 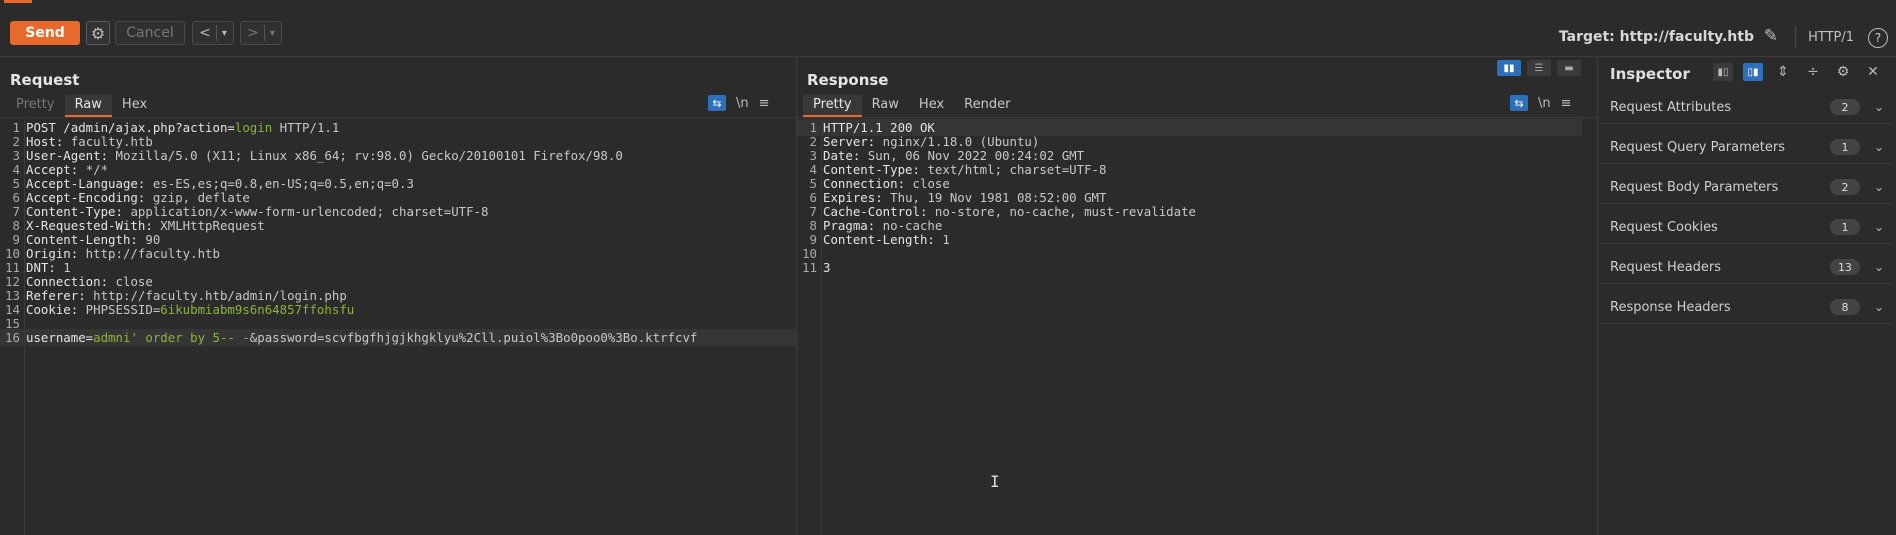 What do you see at coordinates (1664, 227) in the screenshot?
I see `section-label: Request Cookies` at bounding box center [1664, 227].